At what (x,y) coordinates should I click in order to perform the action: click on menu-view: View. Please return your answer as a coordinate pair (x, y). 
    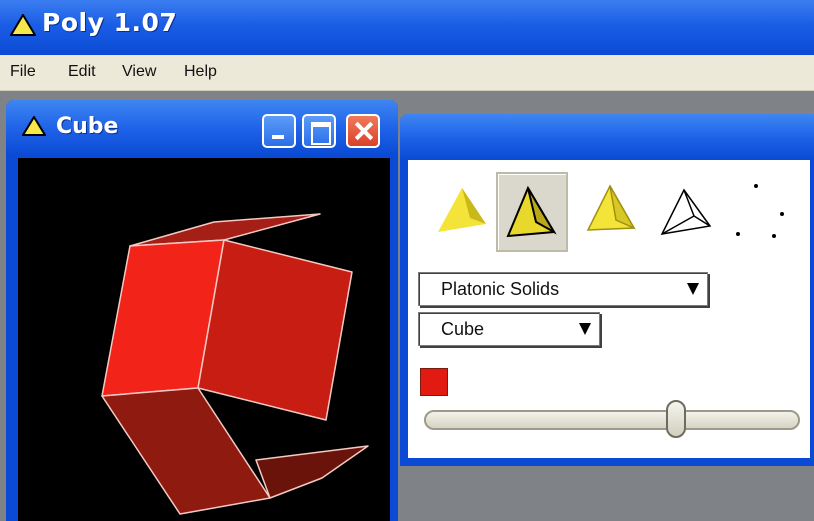
    Looking at the image, I should click on (139, 72).